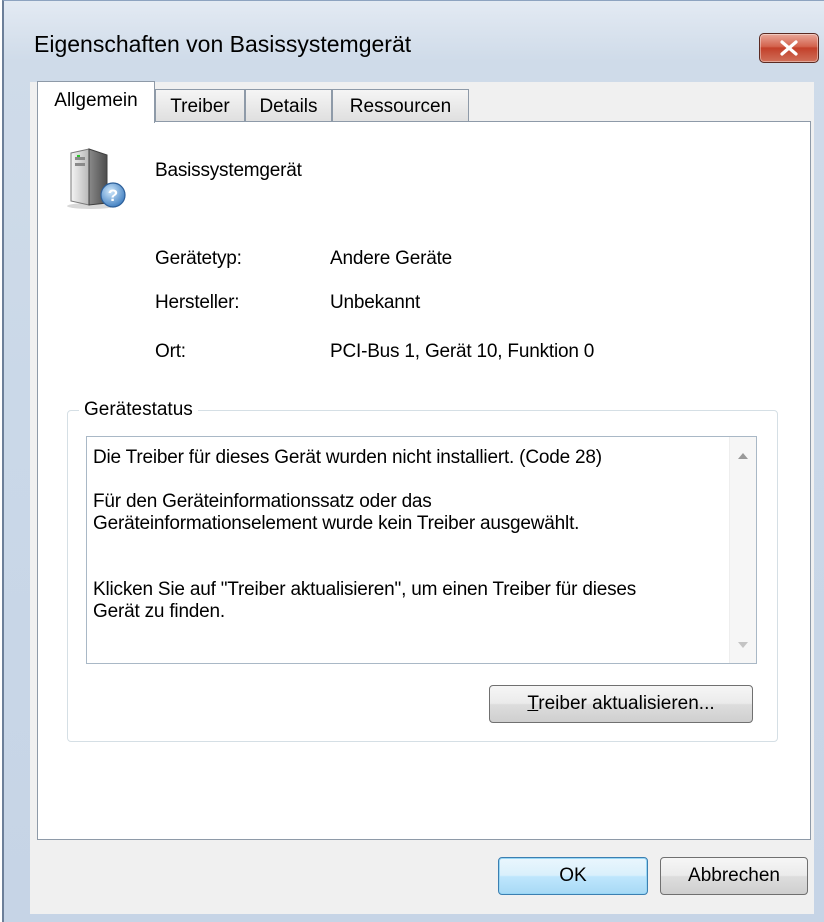 This screenshot has height=922, width=824. I want to click on tab-treiber: Treiber, so click(200, 106).